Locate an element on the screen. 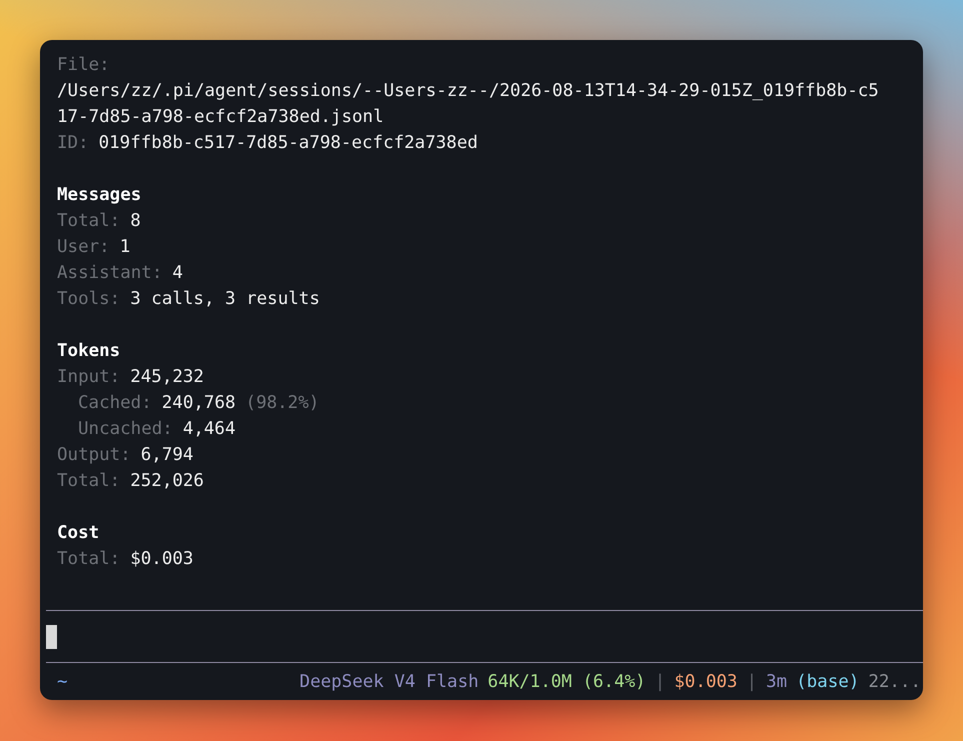  section-heading: Messages is located at coordinates (99, 195).